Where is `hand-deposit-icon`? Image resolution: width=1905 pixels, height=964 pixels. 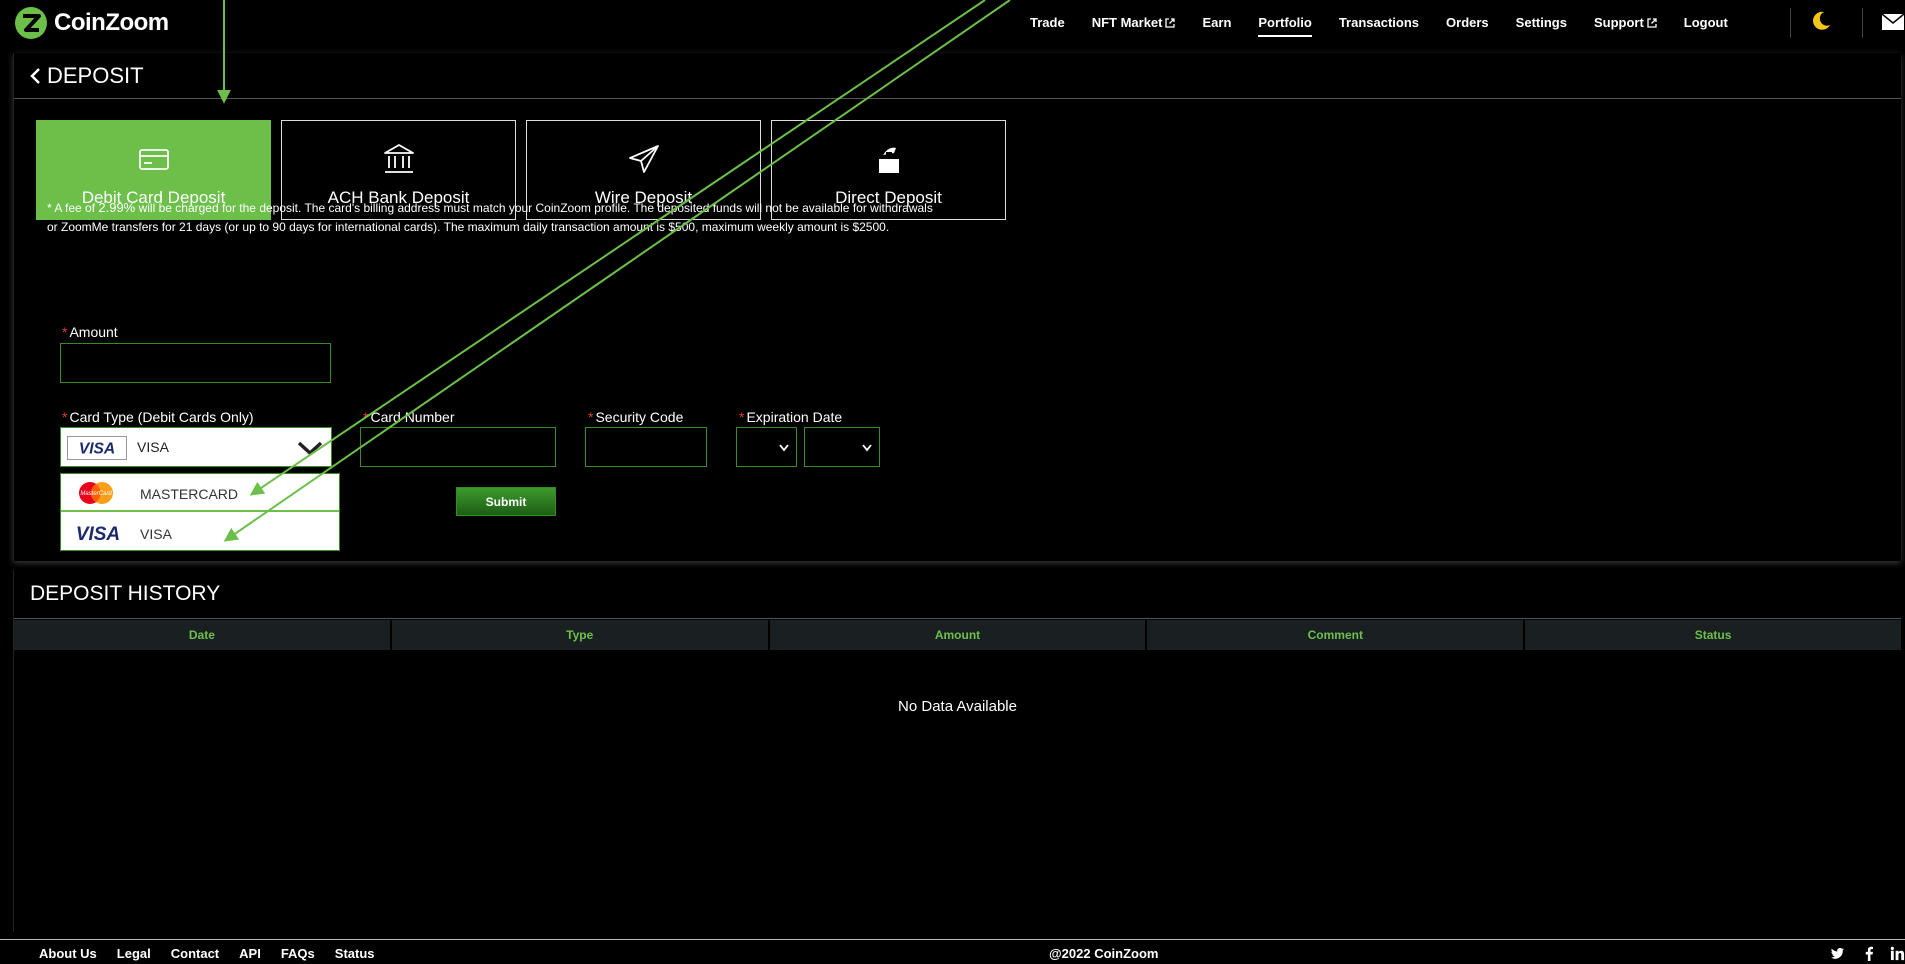 hand-deposit-icon is located at coordinates (888, 160).